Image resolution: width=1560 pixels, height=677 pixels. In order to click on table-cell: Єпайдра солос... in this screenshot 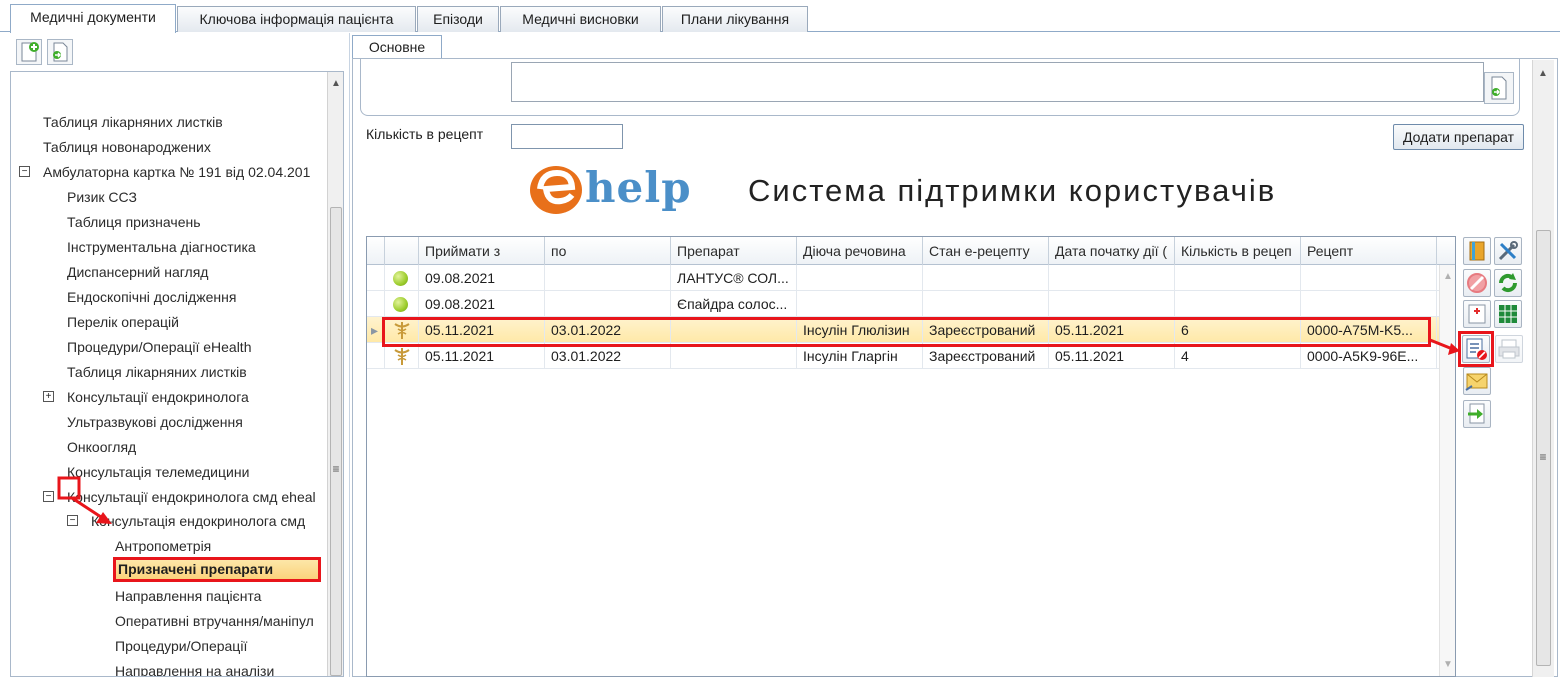, I will do `click(734, 304)`.